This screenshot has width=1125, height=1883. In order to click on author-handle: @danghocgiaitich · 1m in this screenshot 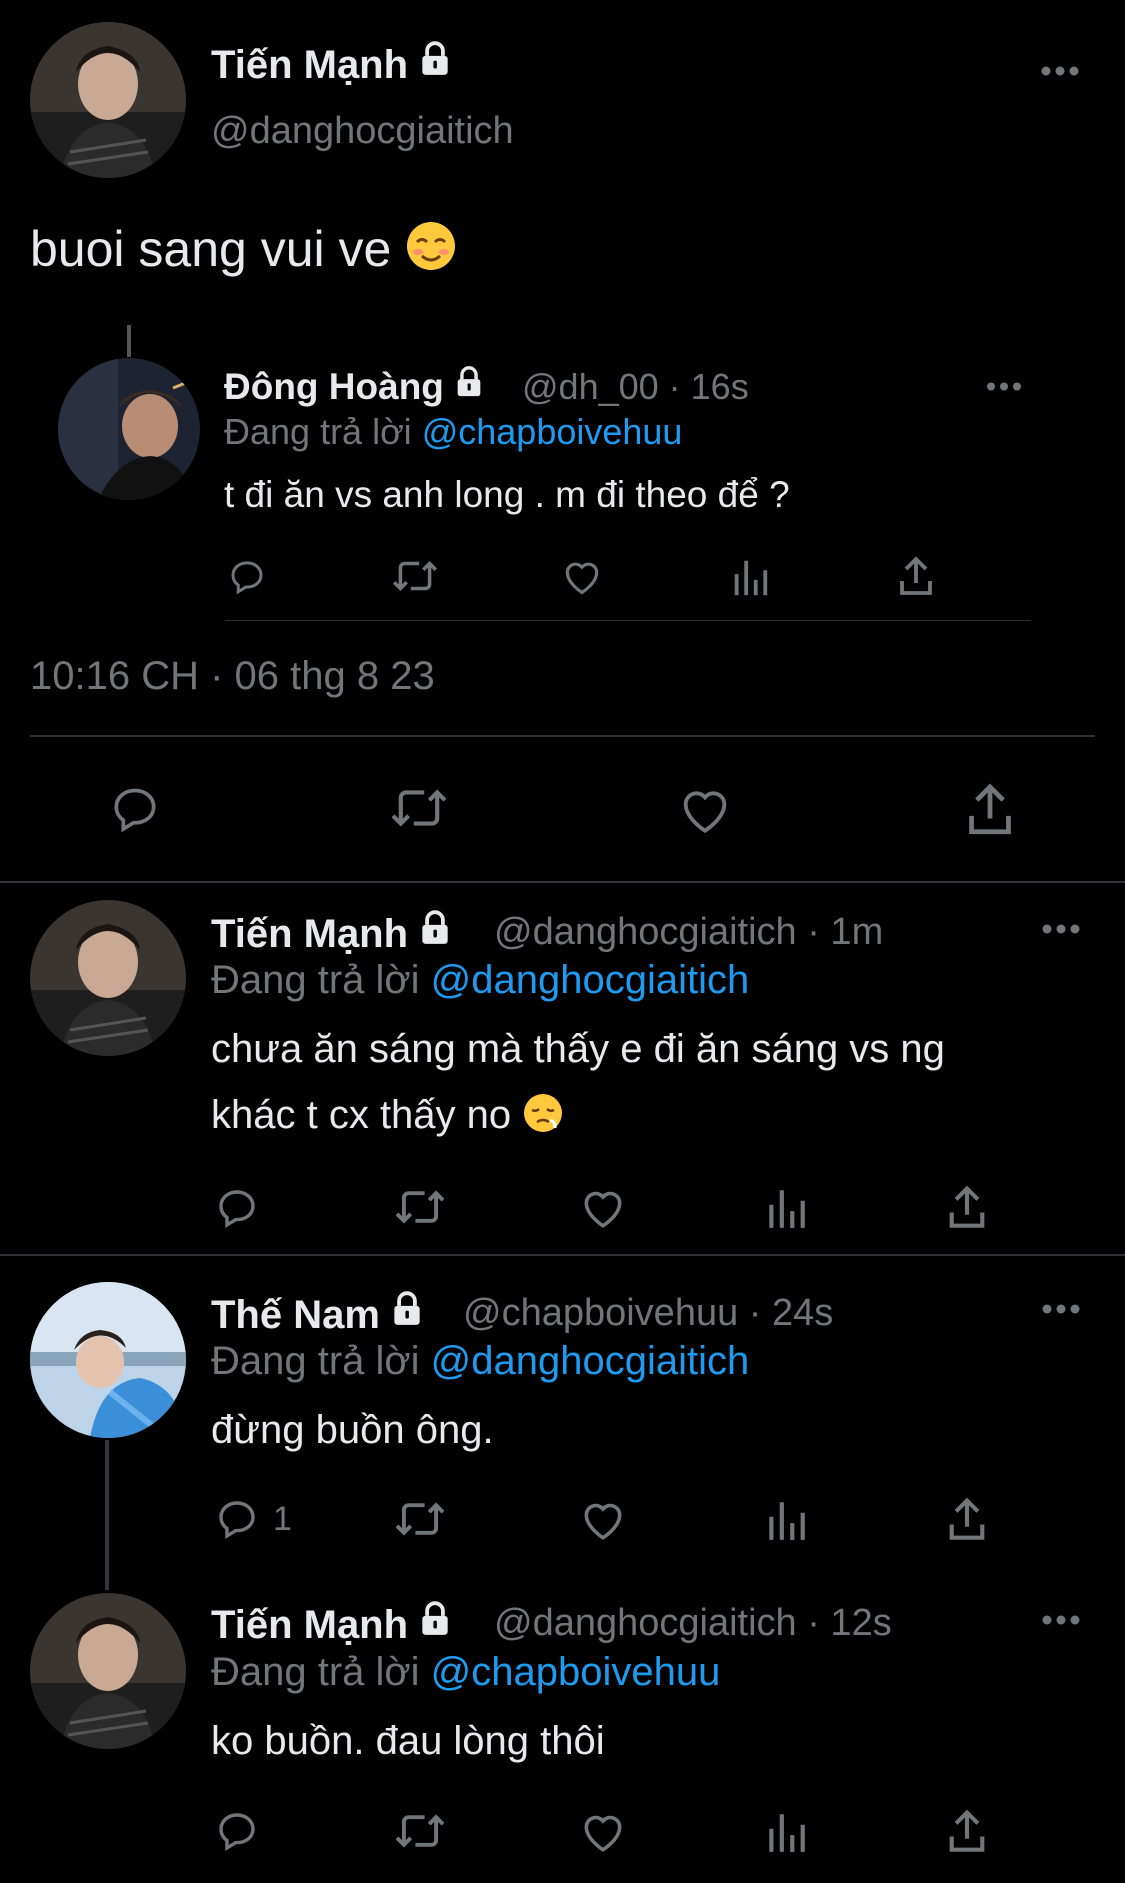, I will do `click(688, 932)`.